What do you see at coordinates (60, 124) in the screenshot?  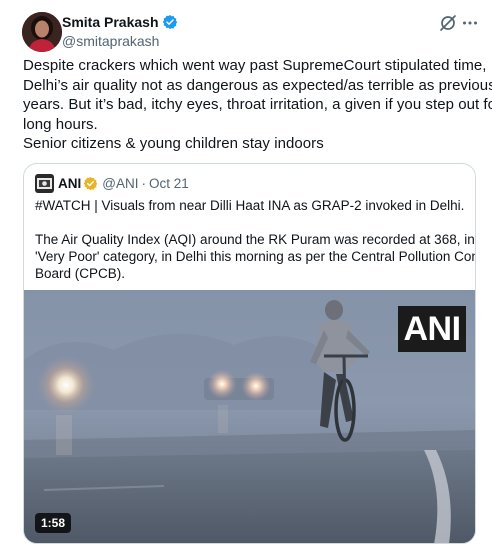 I see `tweet-text-line: long hours.` at bounding box center [60, 124].